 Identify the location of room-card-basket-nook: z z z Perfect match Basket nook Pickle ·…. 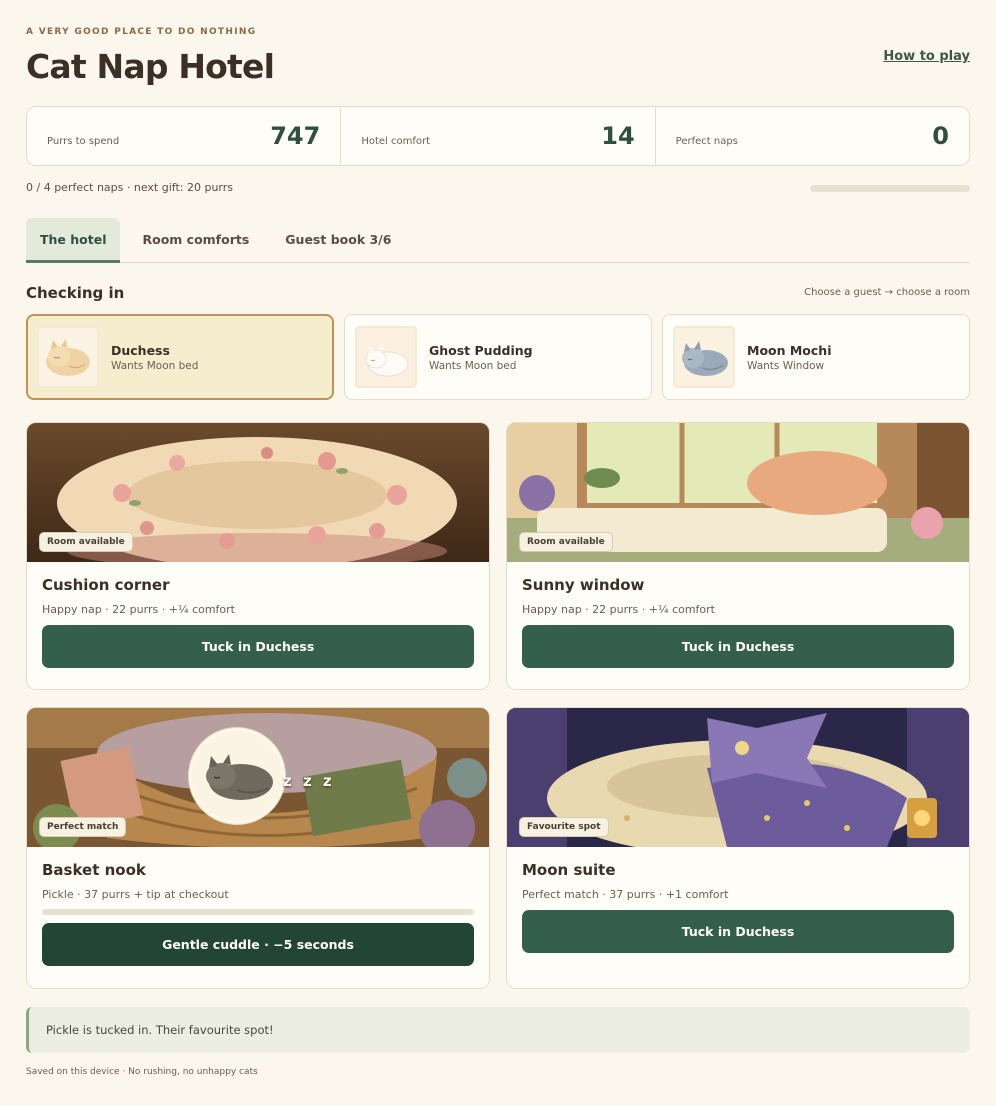
(258, 848).